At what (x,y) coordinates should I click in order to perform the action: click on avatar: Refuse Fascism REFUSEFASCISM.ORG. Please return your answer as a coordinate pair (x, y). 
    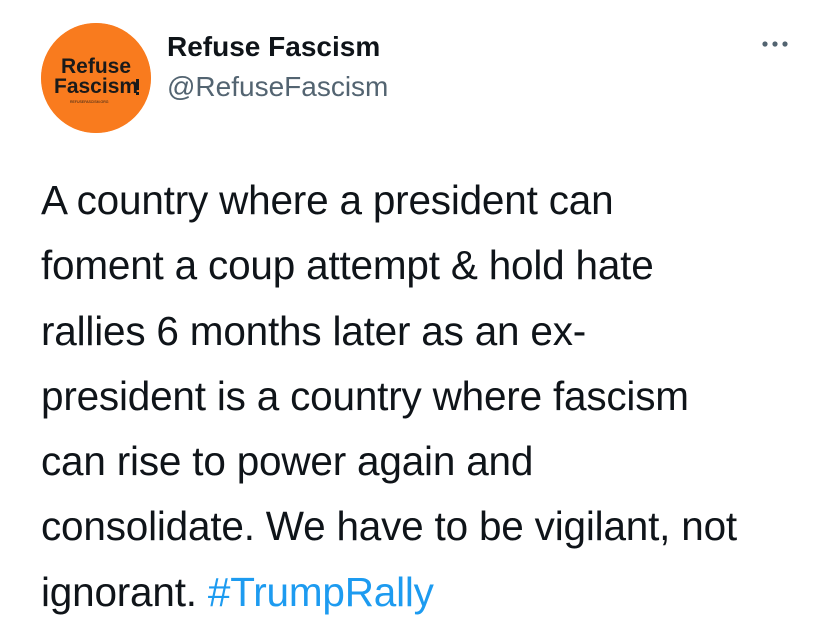
    Looking at the image, I should click on (96, 78).